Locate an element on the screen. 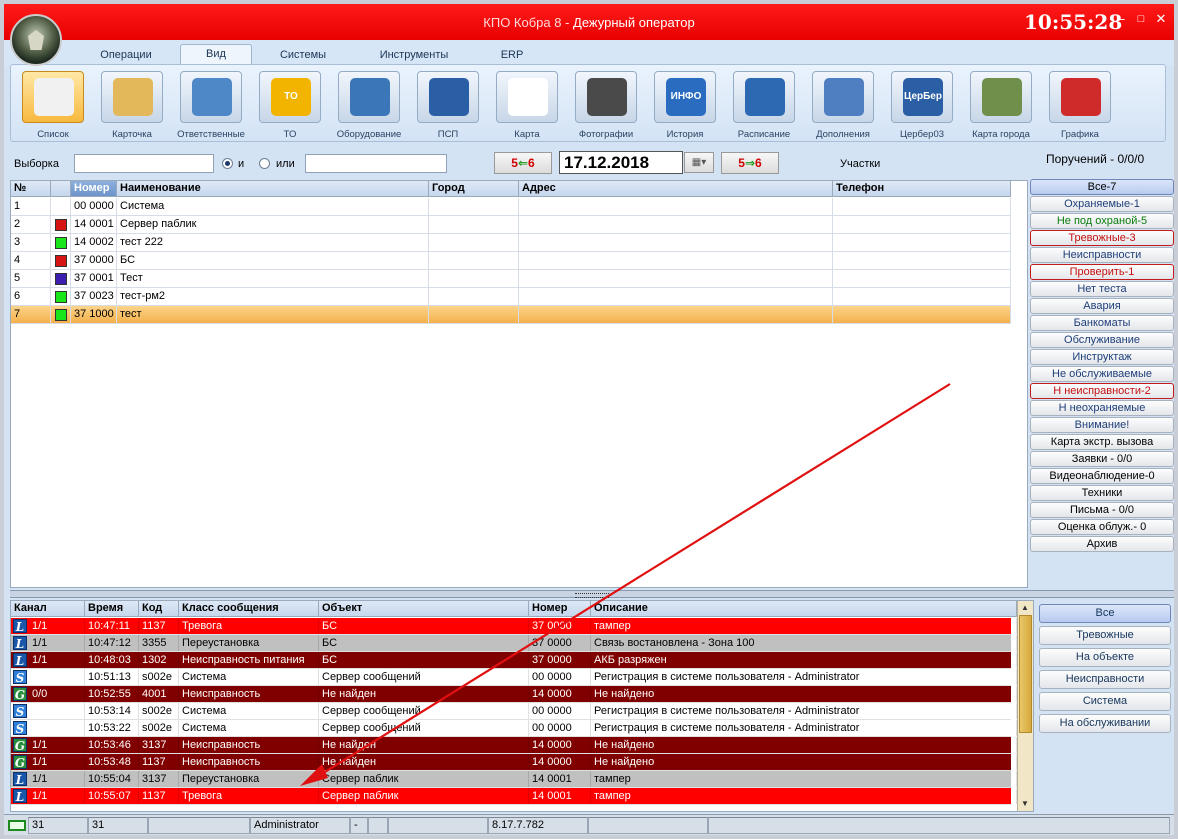 This screenshot has height=839, width=1178. event-column-header: Канал is located at coordinates (48, 609).